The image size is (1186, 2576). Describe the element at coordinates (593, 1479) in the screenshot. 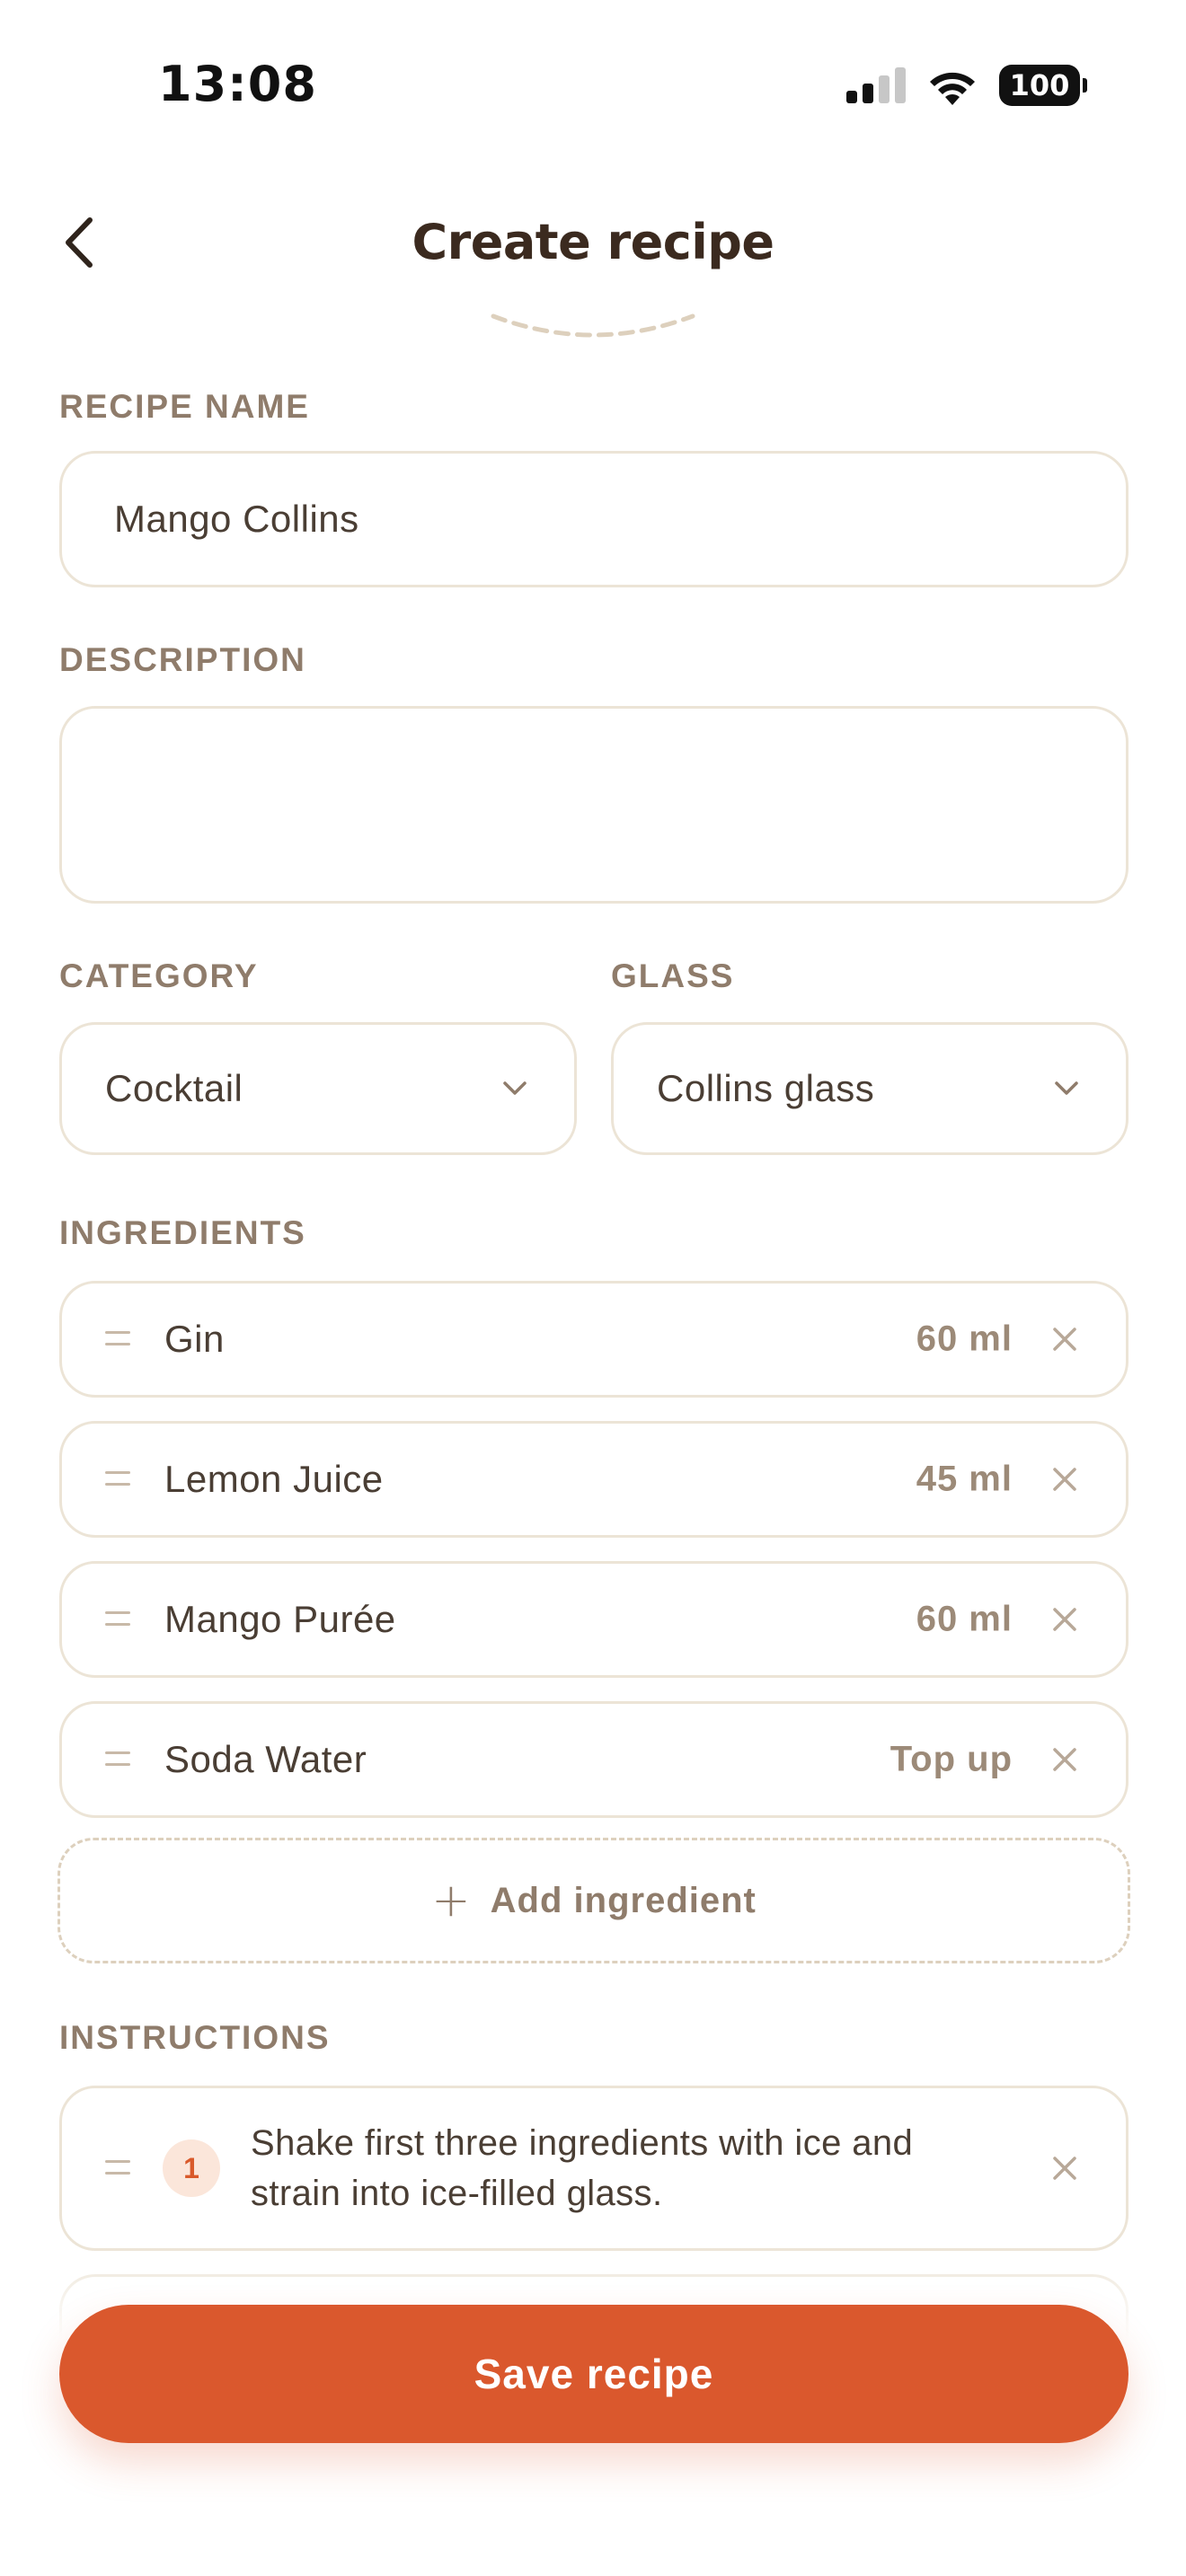

I see `ingredient-row: Lemon Juice 45 ml` at that location.